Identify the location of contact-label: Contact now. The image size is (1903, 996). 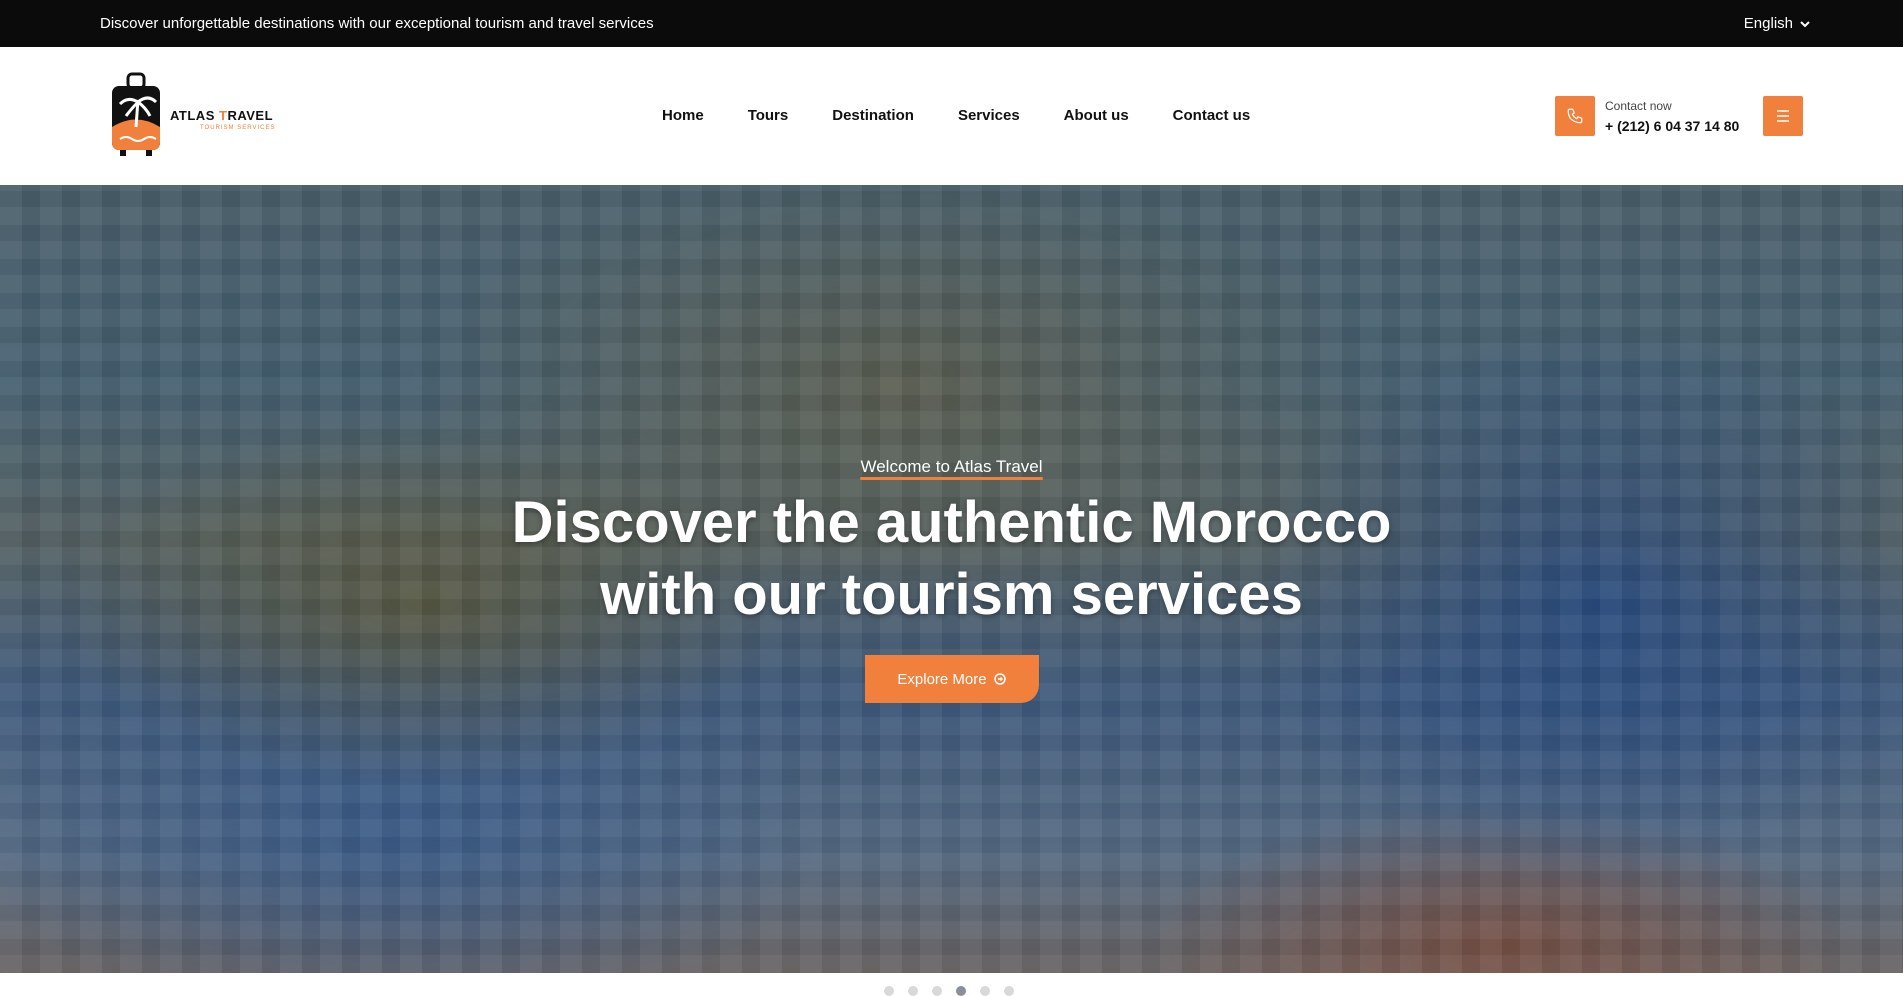
(1638, 105).